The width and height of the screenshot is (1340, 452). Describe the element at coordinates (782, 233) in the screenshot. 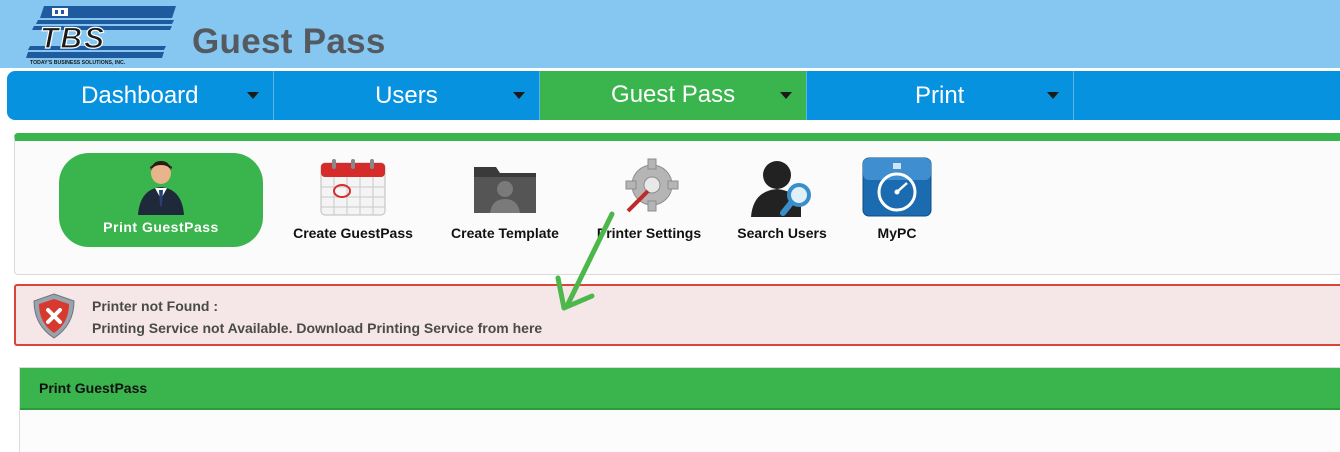

I see `toolbar-item-label: Search Users` at that location.